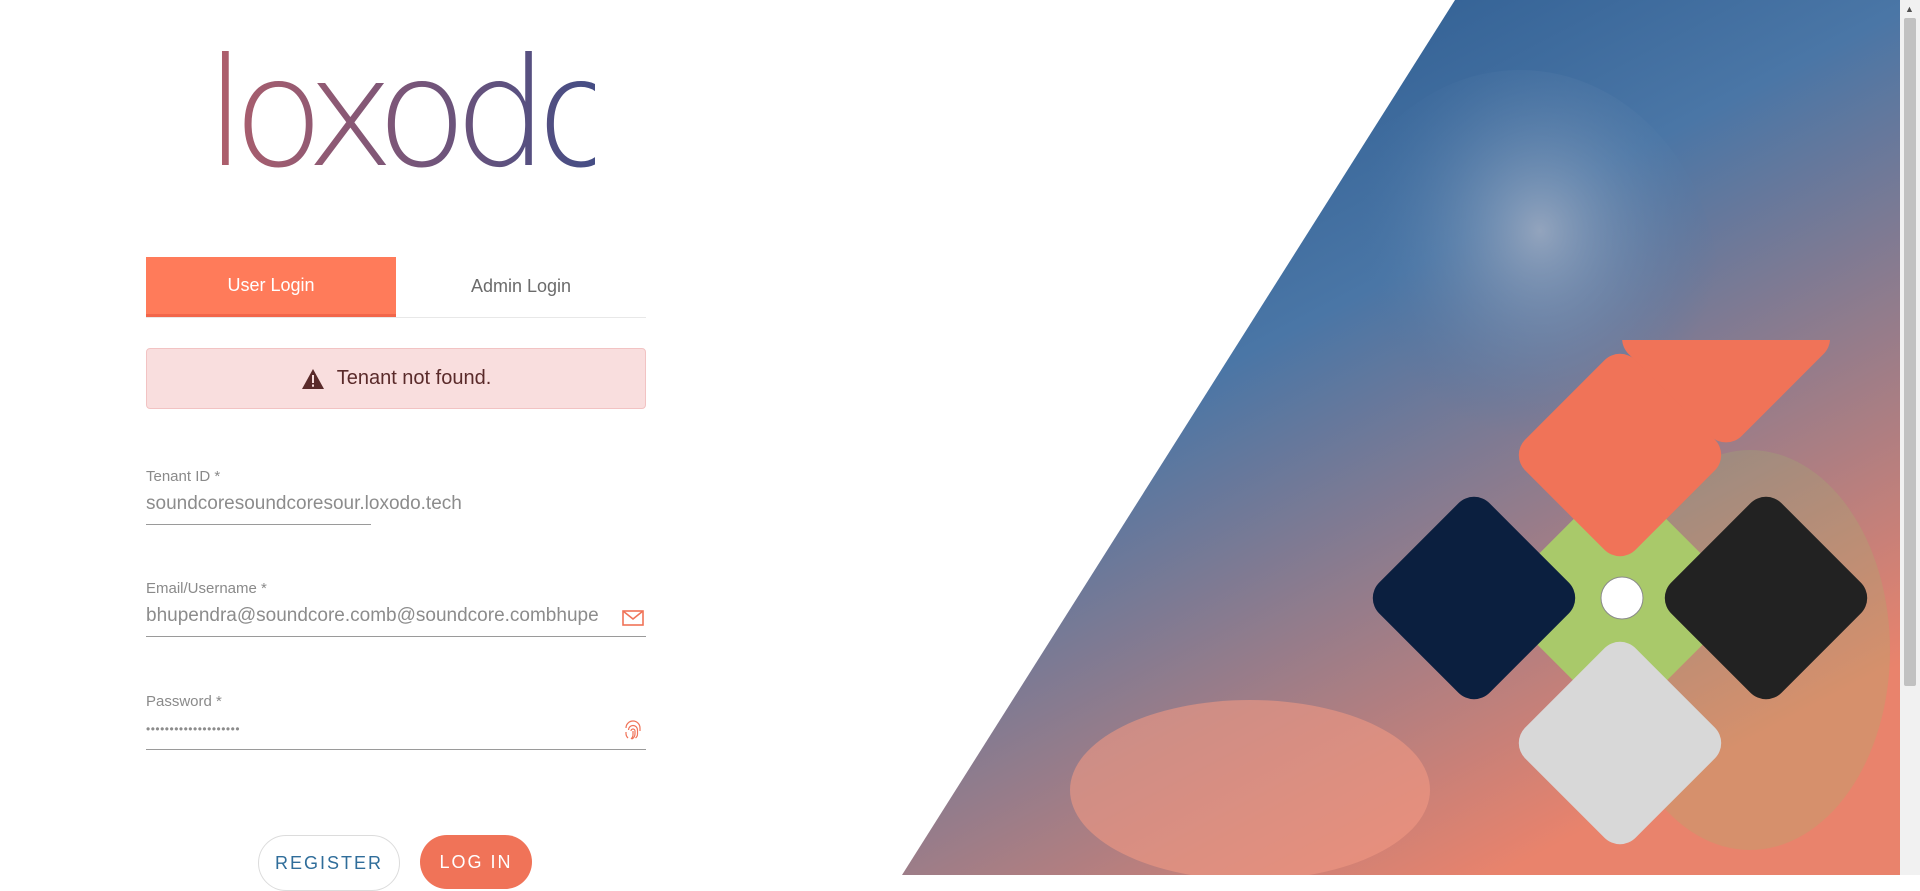 The image size is (1920, 891). I want to click on tenant-id-input: soundcoresoundcoresour.loxodo.tech, so click(386, 504).